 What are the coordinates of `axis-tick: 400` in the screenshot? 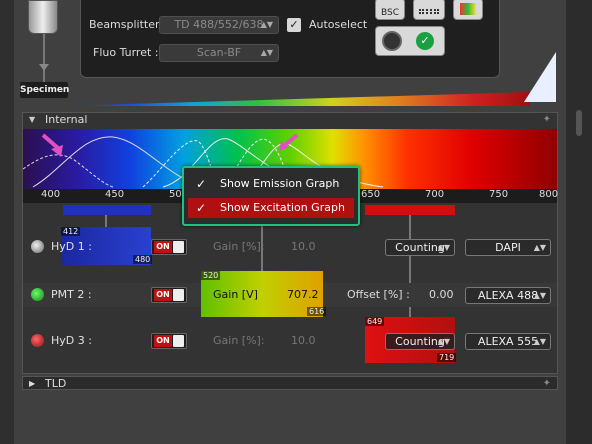 It's located at (51, 194).